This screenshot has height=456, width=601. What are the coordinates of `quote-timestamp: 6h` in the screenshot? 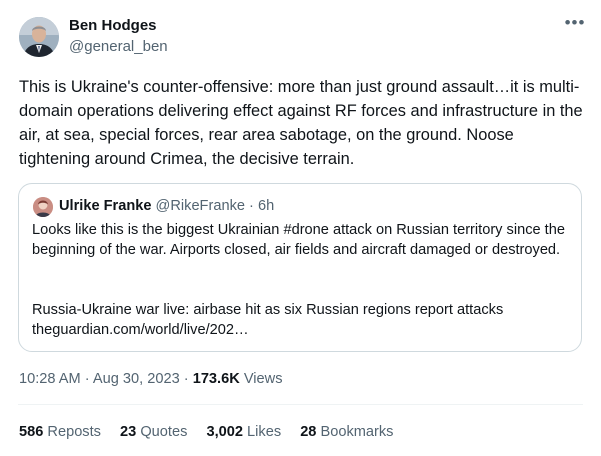 It's located at (266, 206).